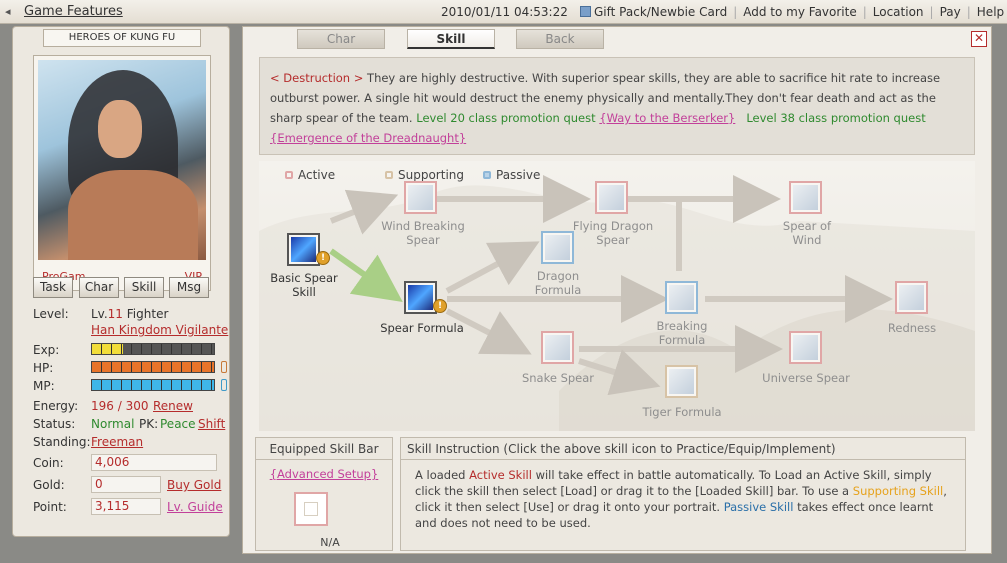 Image resolution: width=1007 pixels, height=563 pixels. What do you see at coordinates (500, 475) in the screenshot?
I see `active-skill-term: Active Skill` at bounding box center [500, 475].